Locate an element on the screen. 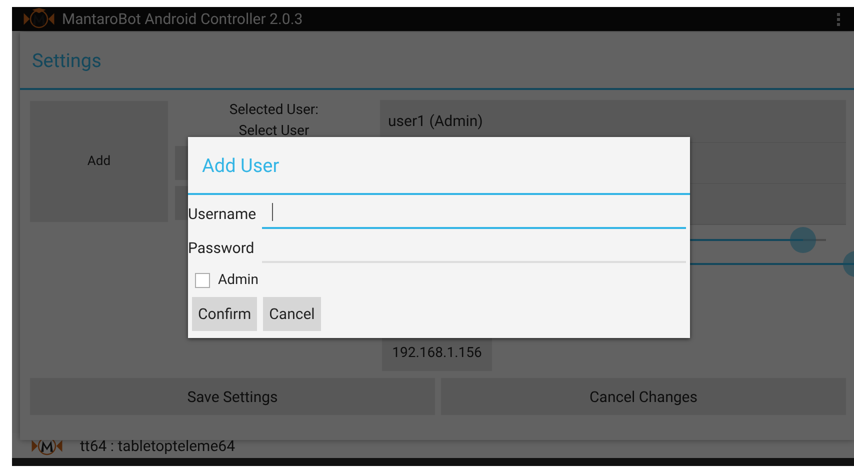 The image size is (854, 474). user-dropdown: user1 (Admin) is located at coordinates (613, 121).